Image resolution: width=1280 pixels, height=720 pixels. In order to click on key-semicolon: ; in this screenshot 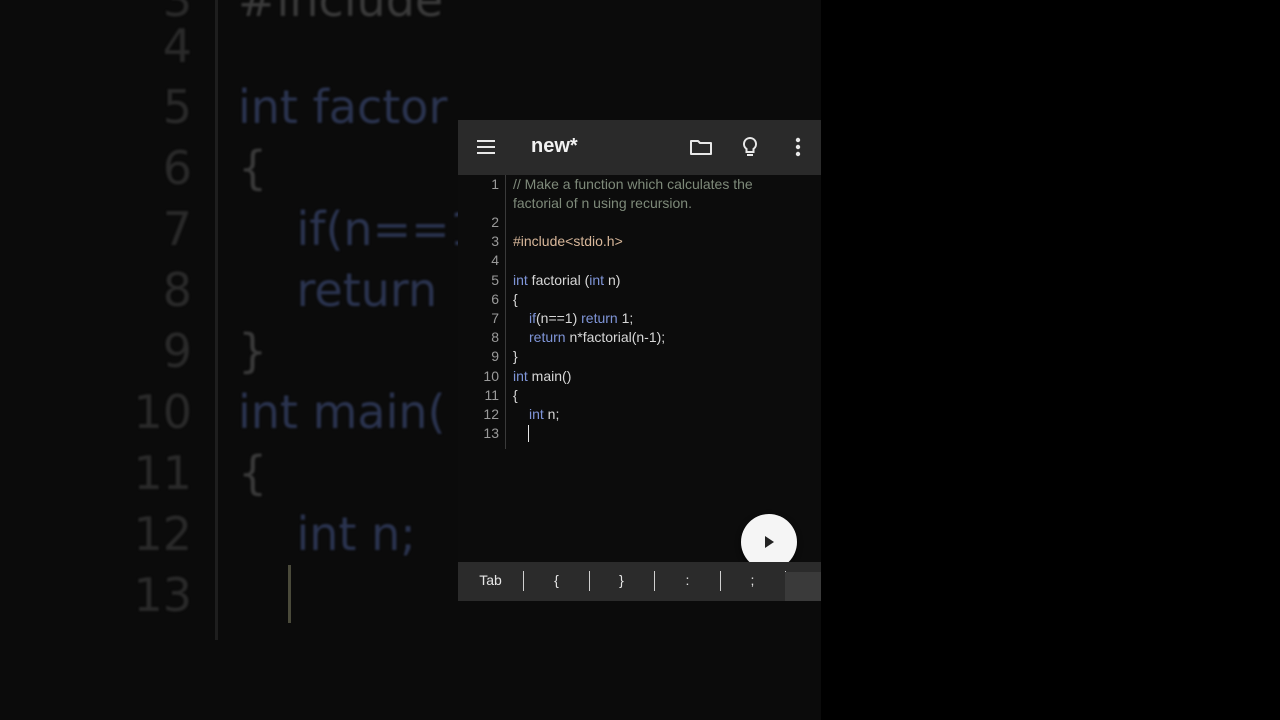, I will do `click(752, 581)`.